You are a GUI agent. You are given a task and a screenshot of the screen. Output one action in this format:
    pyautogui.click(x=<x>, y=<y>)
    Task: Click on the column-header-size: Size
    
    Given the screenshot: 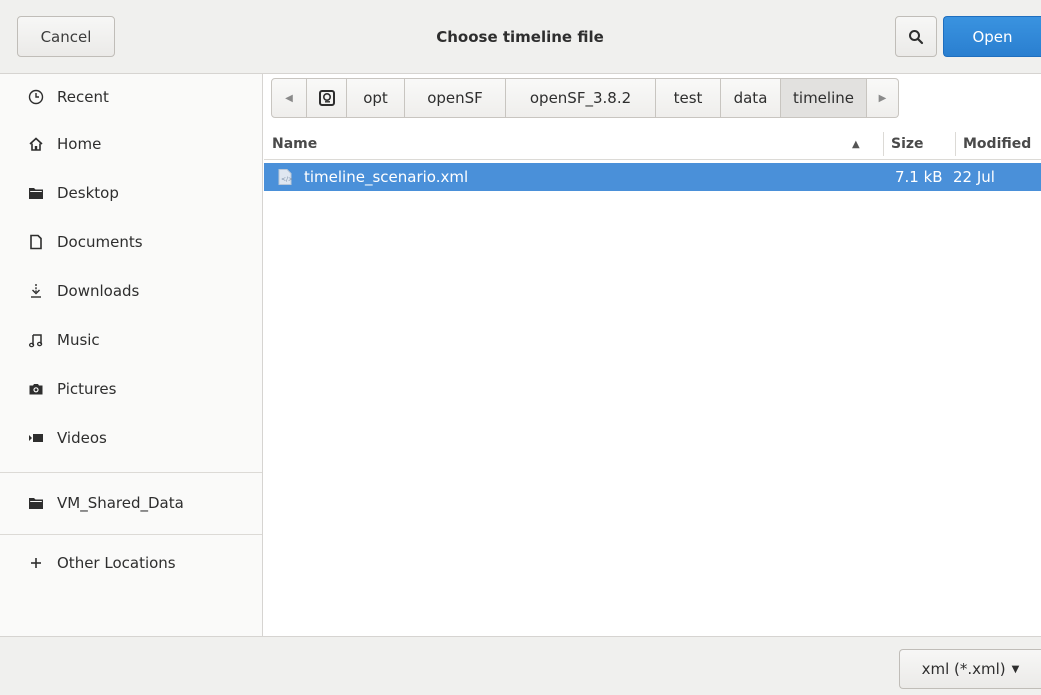 What is the action you would take?
    pyautogui.click(x=907, y=144)
    